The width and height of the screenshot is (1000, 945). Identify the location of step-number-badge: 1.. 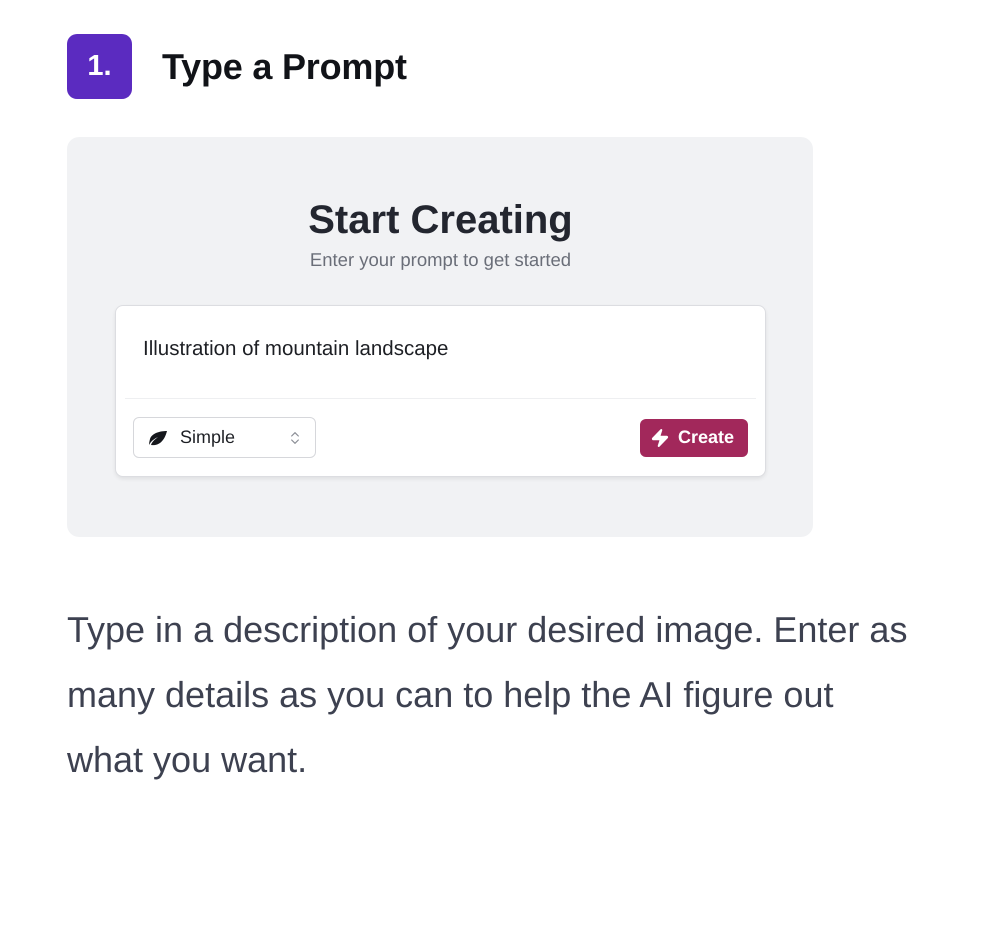
(99, 66).